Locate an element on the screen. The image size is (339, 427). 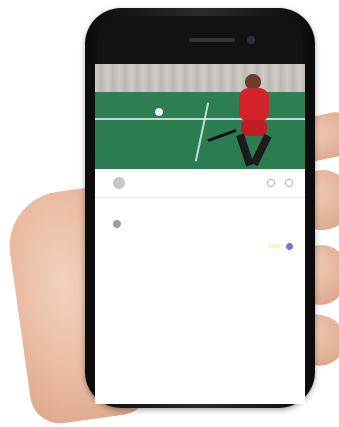
outgoing-message is located at coordinates (280, 246).